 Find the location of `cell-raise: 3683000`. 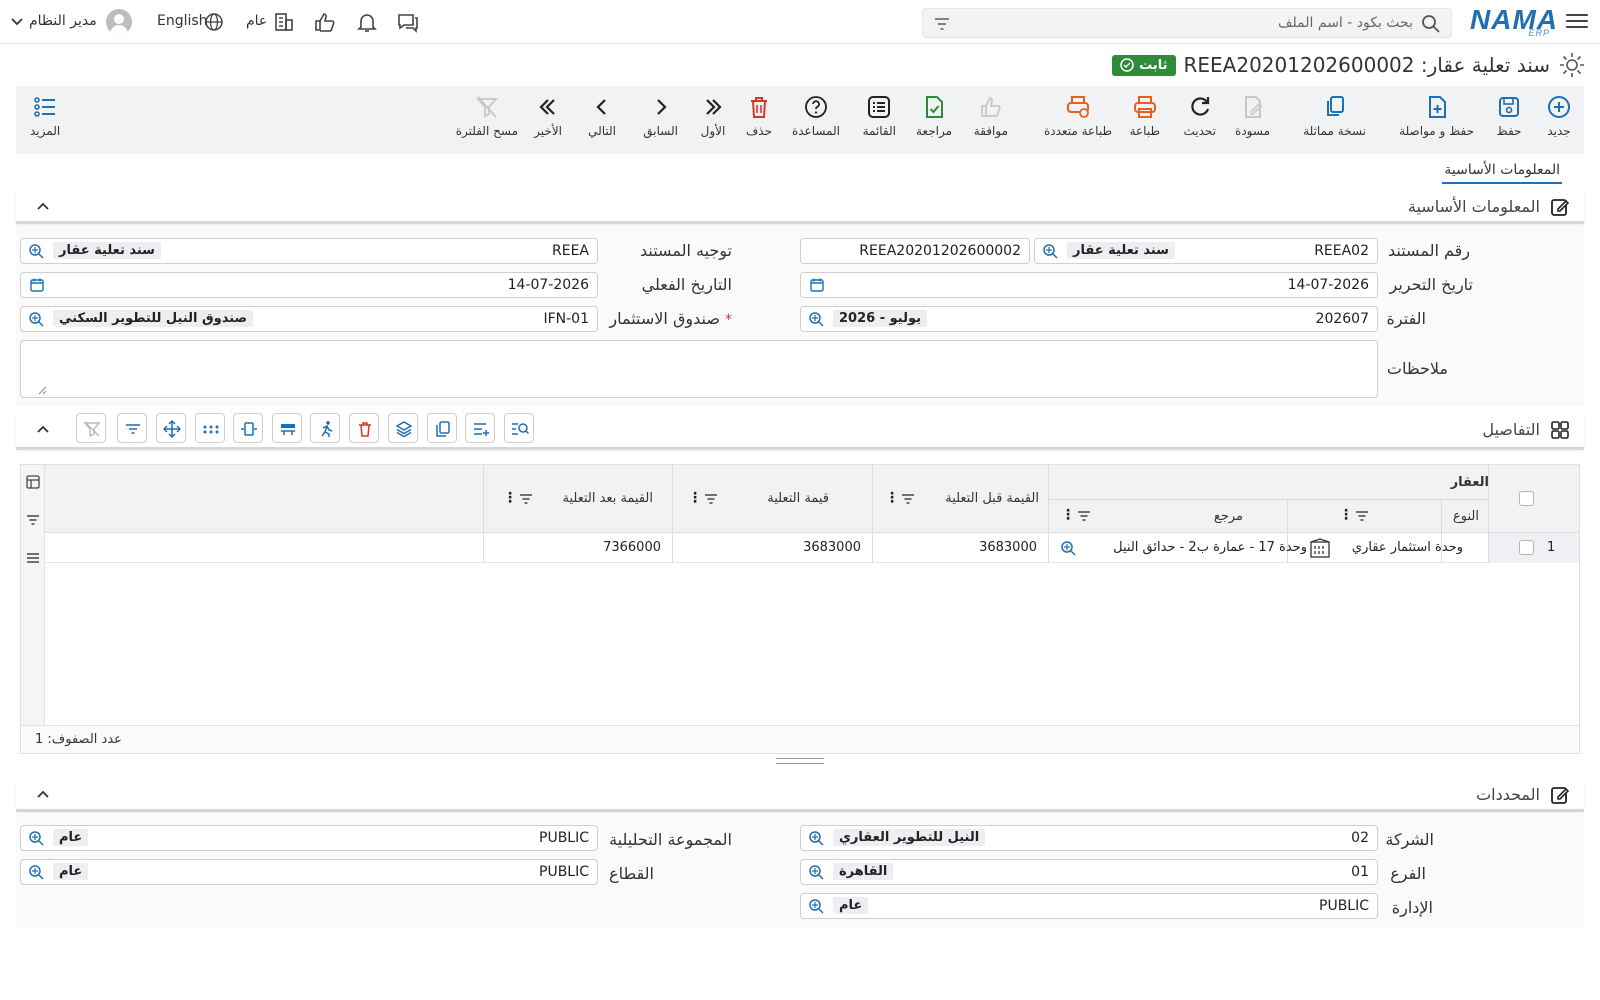

cell-raise: 3683000 is located at coordinates (832, 547).